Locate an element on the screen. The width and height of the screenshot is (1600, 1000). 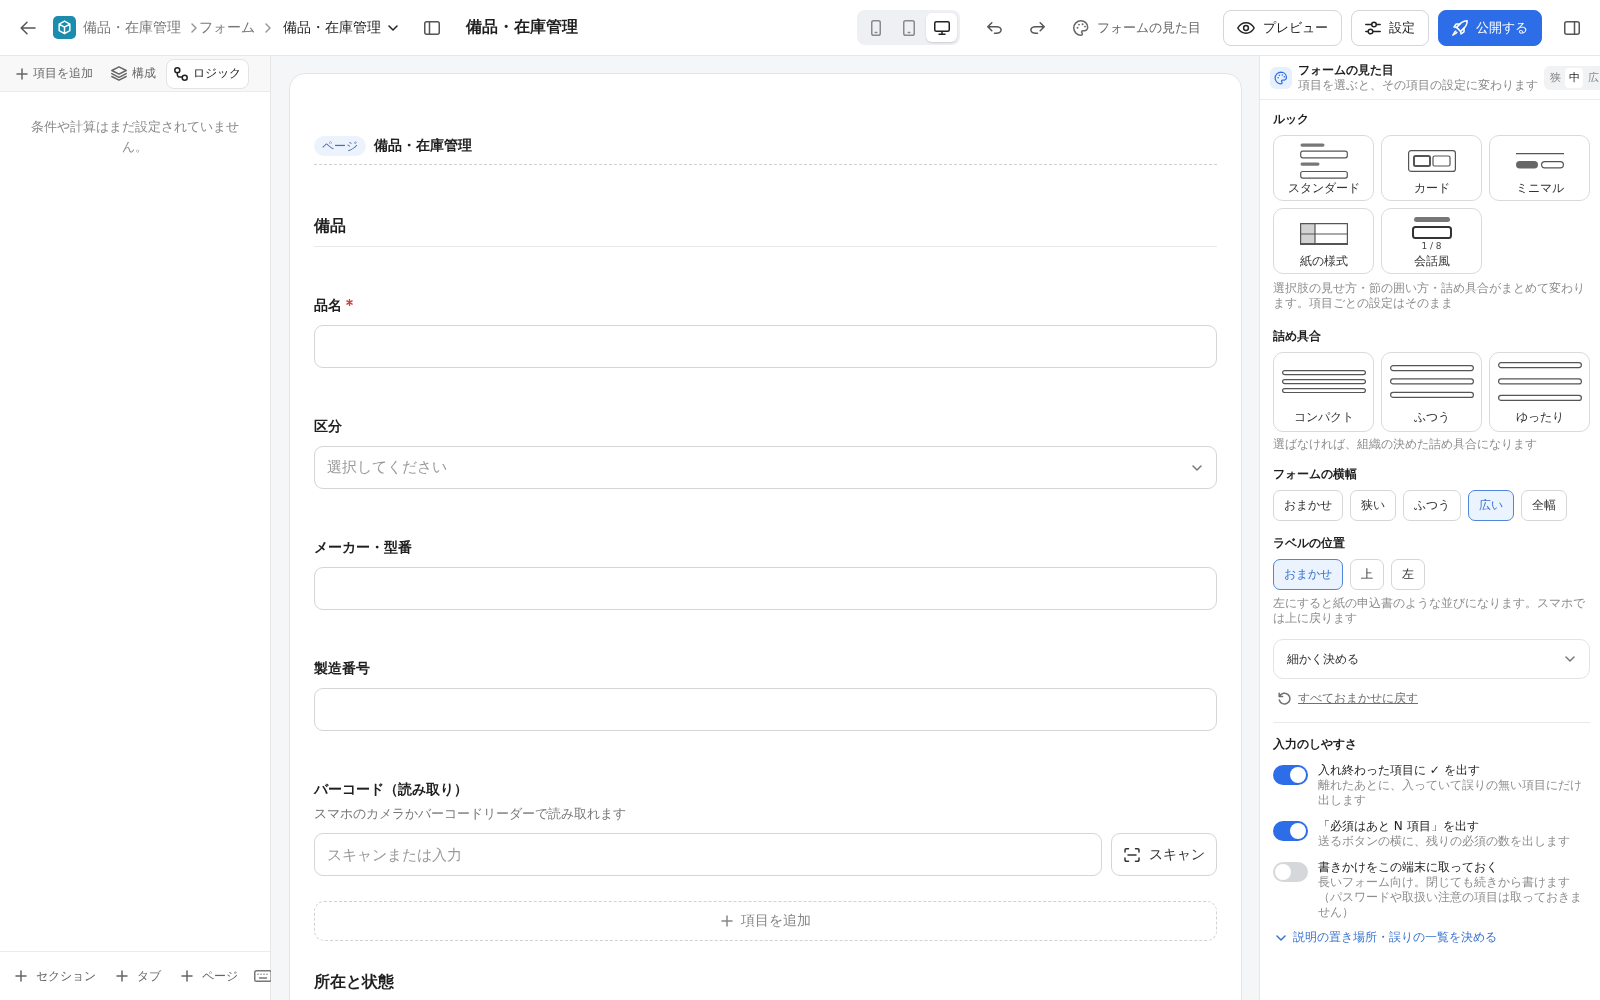
wide-spaced-lines-icon is located at coordinates (1539, 381).